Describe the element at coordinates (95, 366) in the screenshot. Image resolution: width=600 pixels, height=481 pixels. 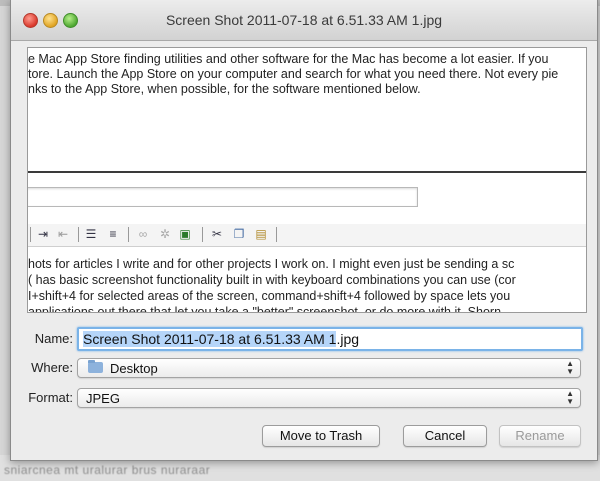
I see `folder-icon` at that location.